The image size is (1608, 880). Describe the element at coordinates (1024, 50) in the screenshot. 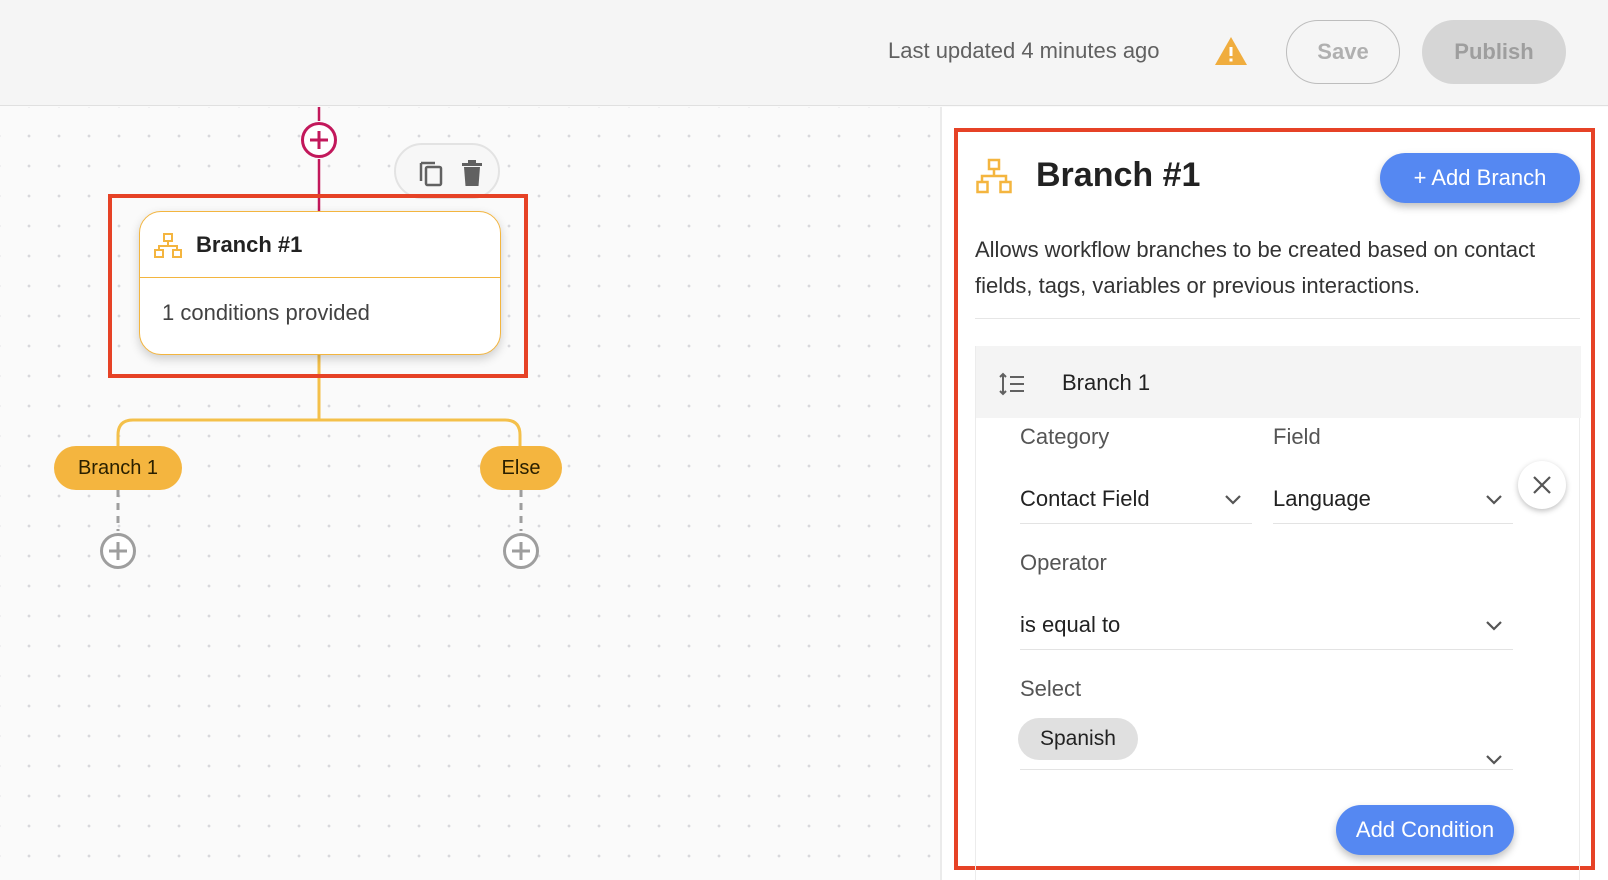

I see `last-updated-text: Last updated 4 minutes ago` at that location.